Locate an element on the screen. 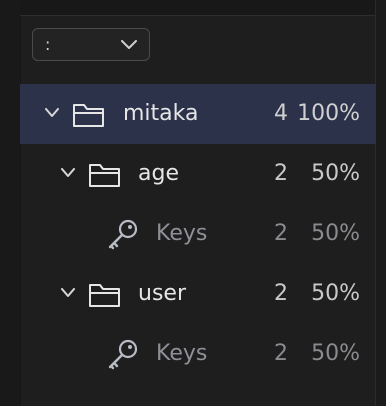  filter-select: : is located at coordinates (91, 44).